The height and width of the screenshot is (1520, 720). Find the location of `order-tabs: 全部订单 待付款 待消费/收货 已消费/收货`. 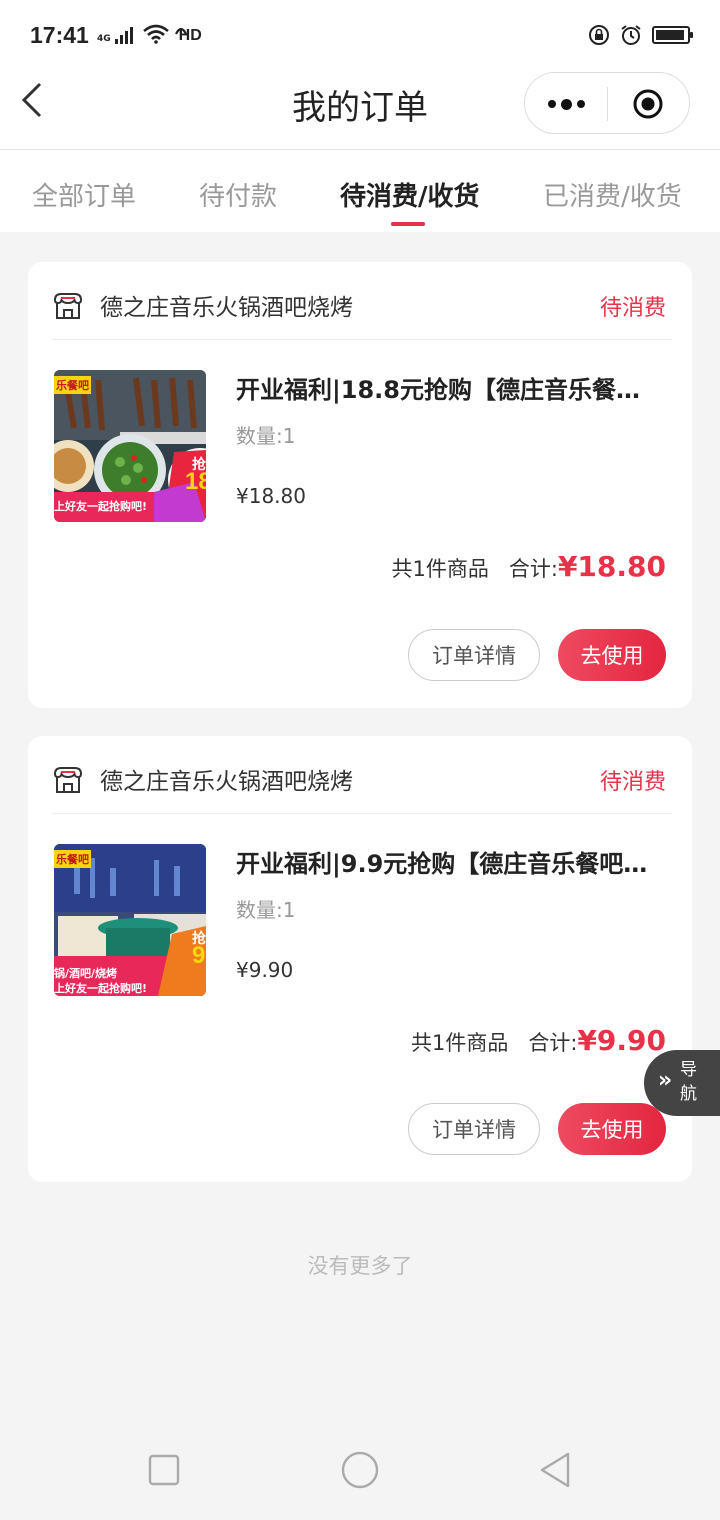

order-tabs: 全部订单 待付款 待消费/收货 已消费/收货 is located at coordinates (360, 191).